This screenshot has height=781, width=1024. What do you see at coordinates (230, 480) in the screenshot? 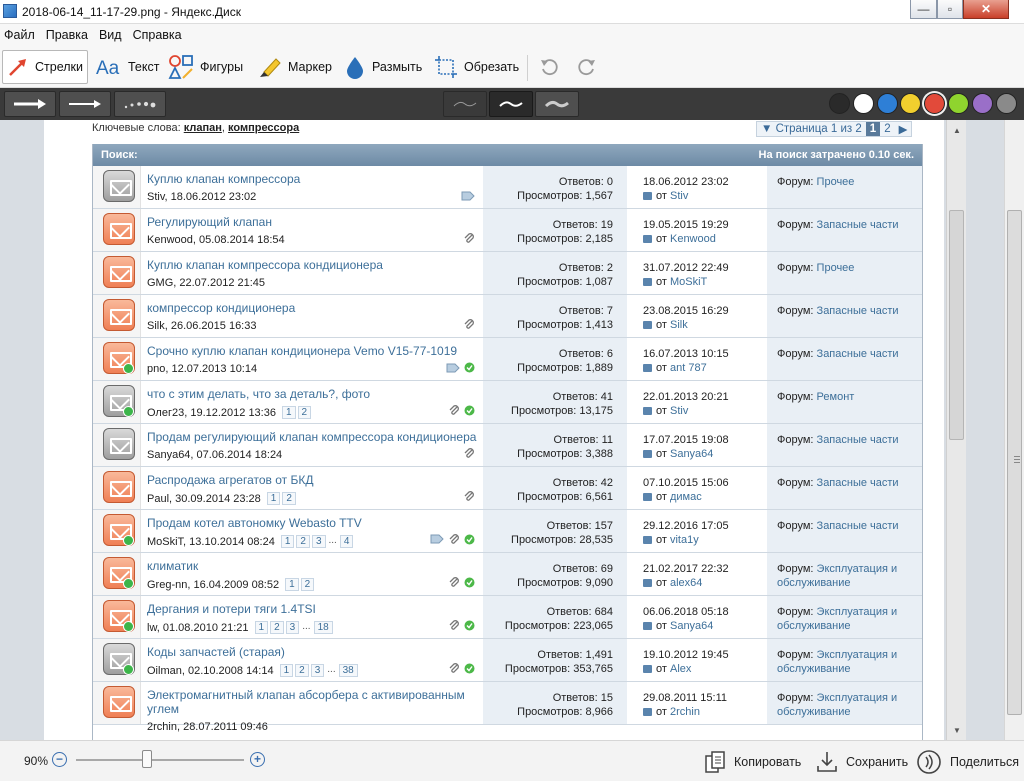
I see `thread-title-link: Распродажа агрегатов от БКД` at bounding box center [230, 480].